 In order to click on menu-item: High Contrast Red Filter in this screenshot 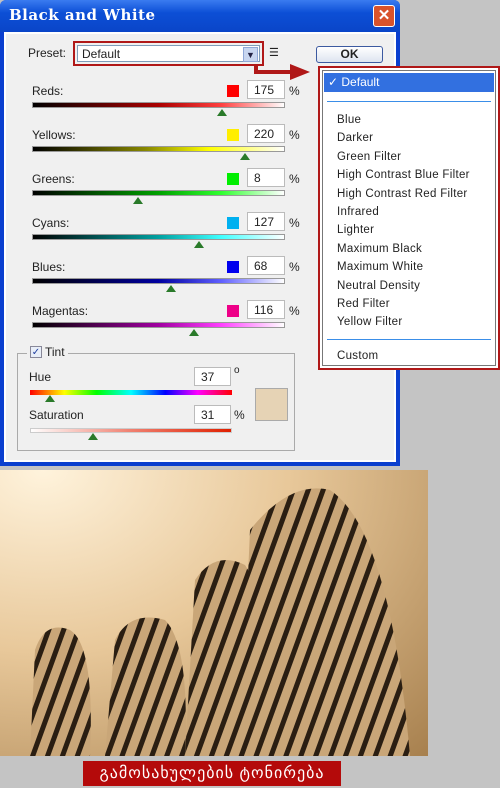, I will do `click(402, 194)`.